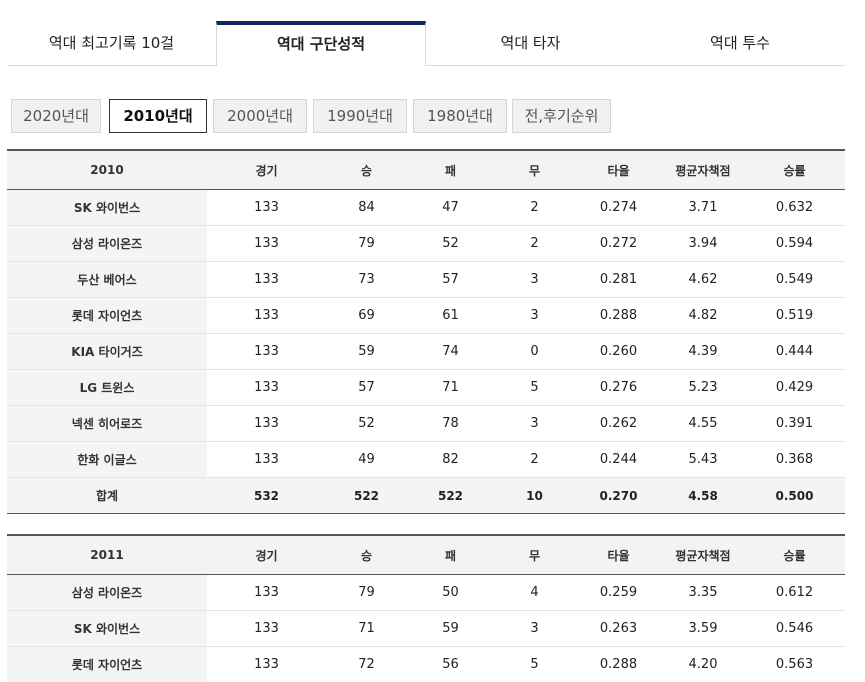  I want to click on cell-era: 4.62, so click(703, 280).